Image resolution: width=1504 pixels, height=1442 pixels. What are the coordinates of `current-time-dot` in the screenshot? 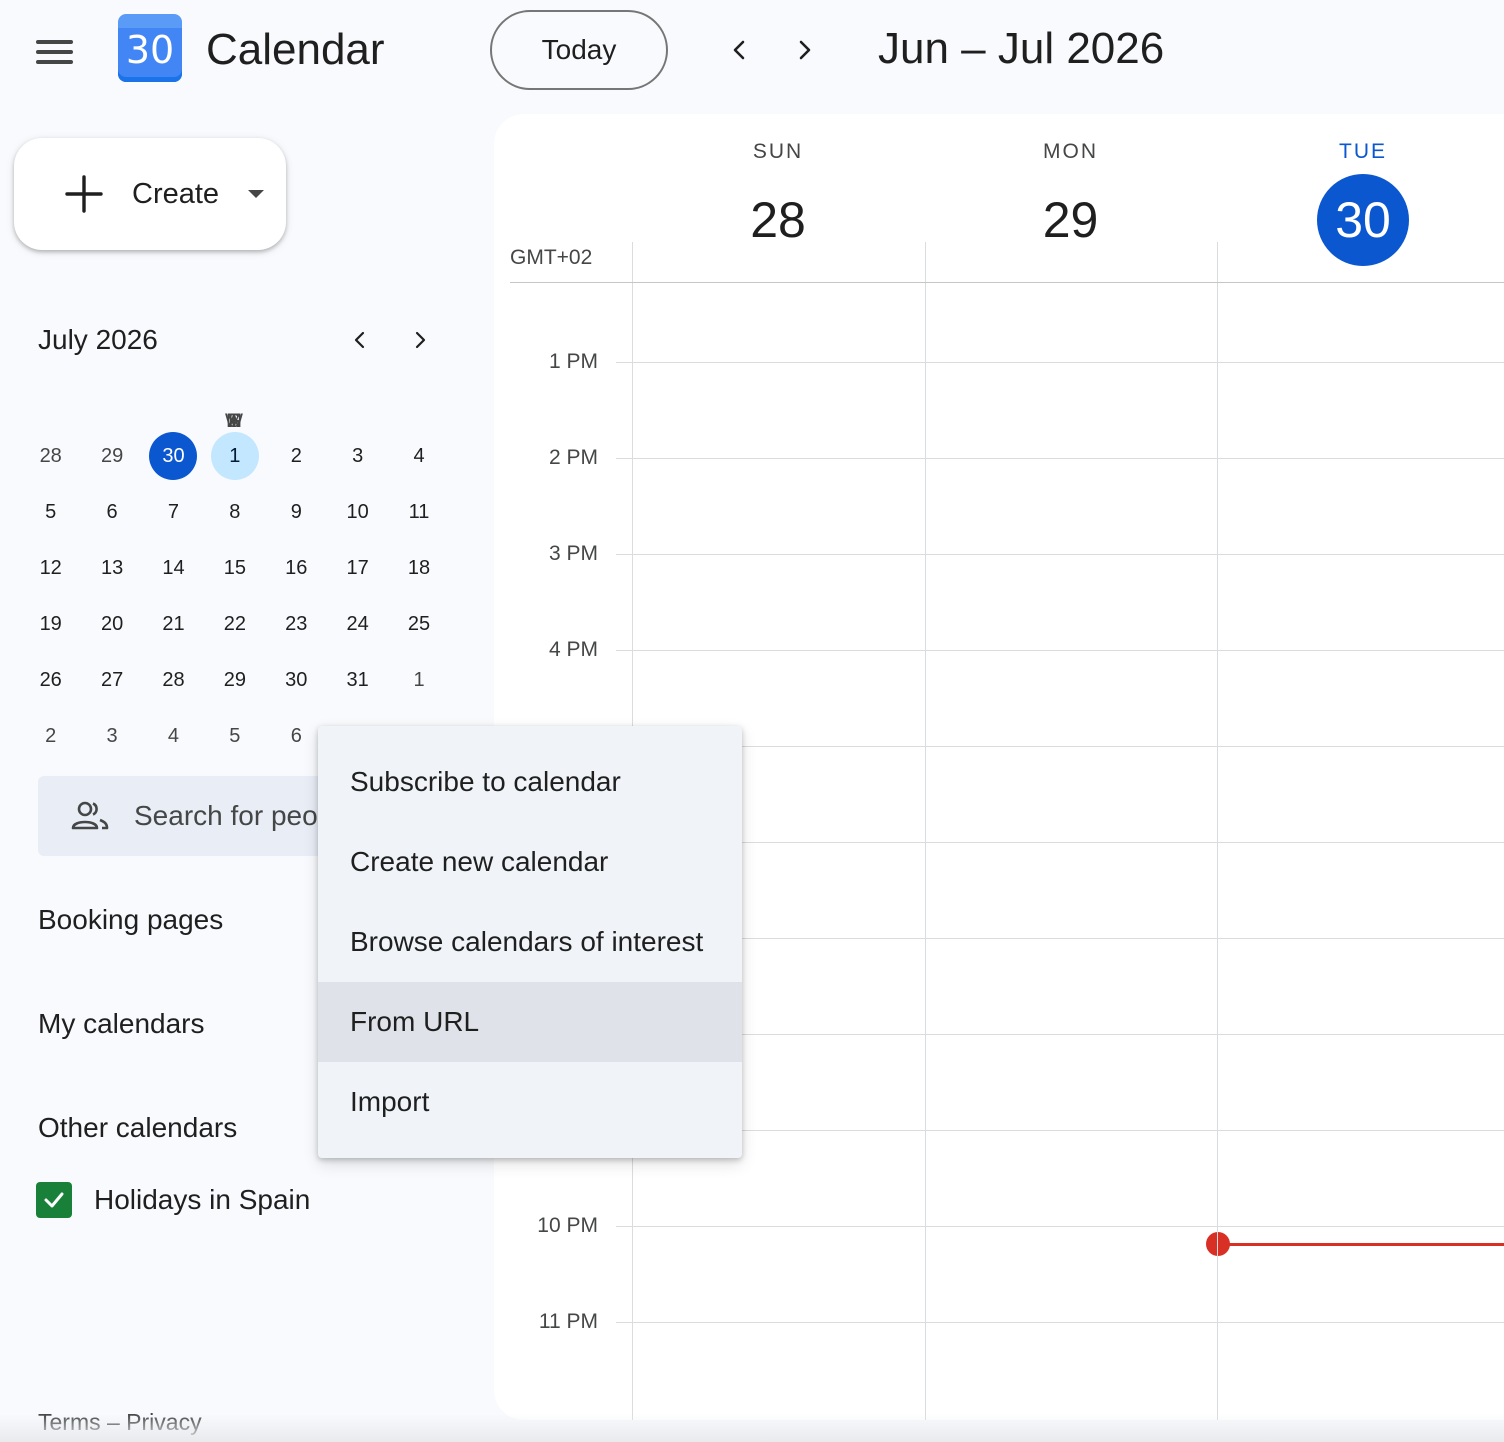 It's located at (1218, 1244).